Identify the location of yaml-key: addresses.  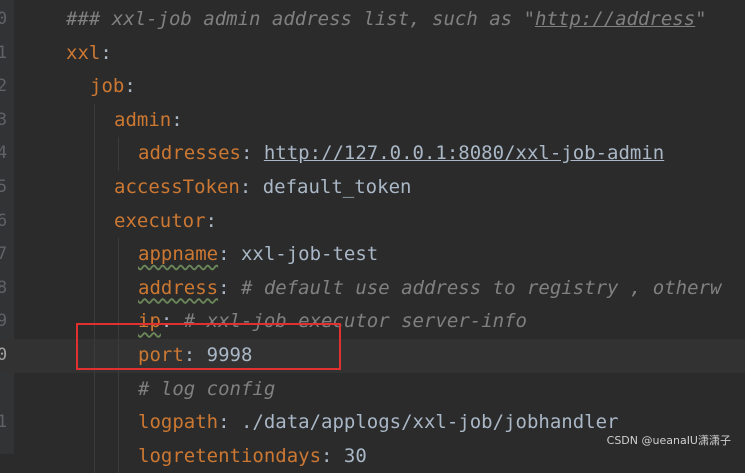
(189, 153).